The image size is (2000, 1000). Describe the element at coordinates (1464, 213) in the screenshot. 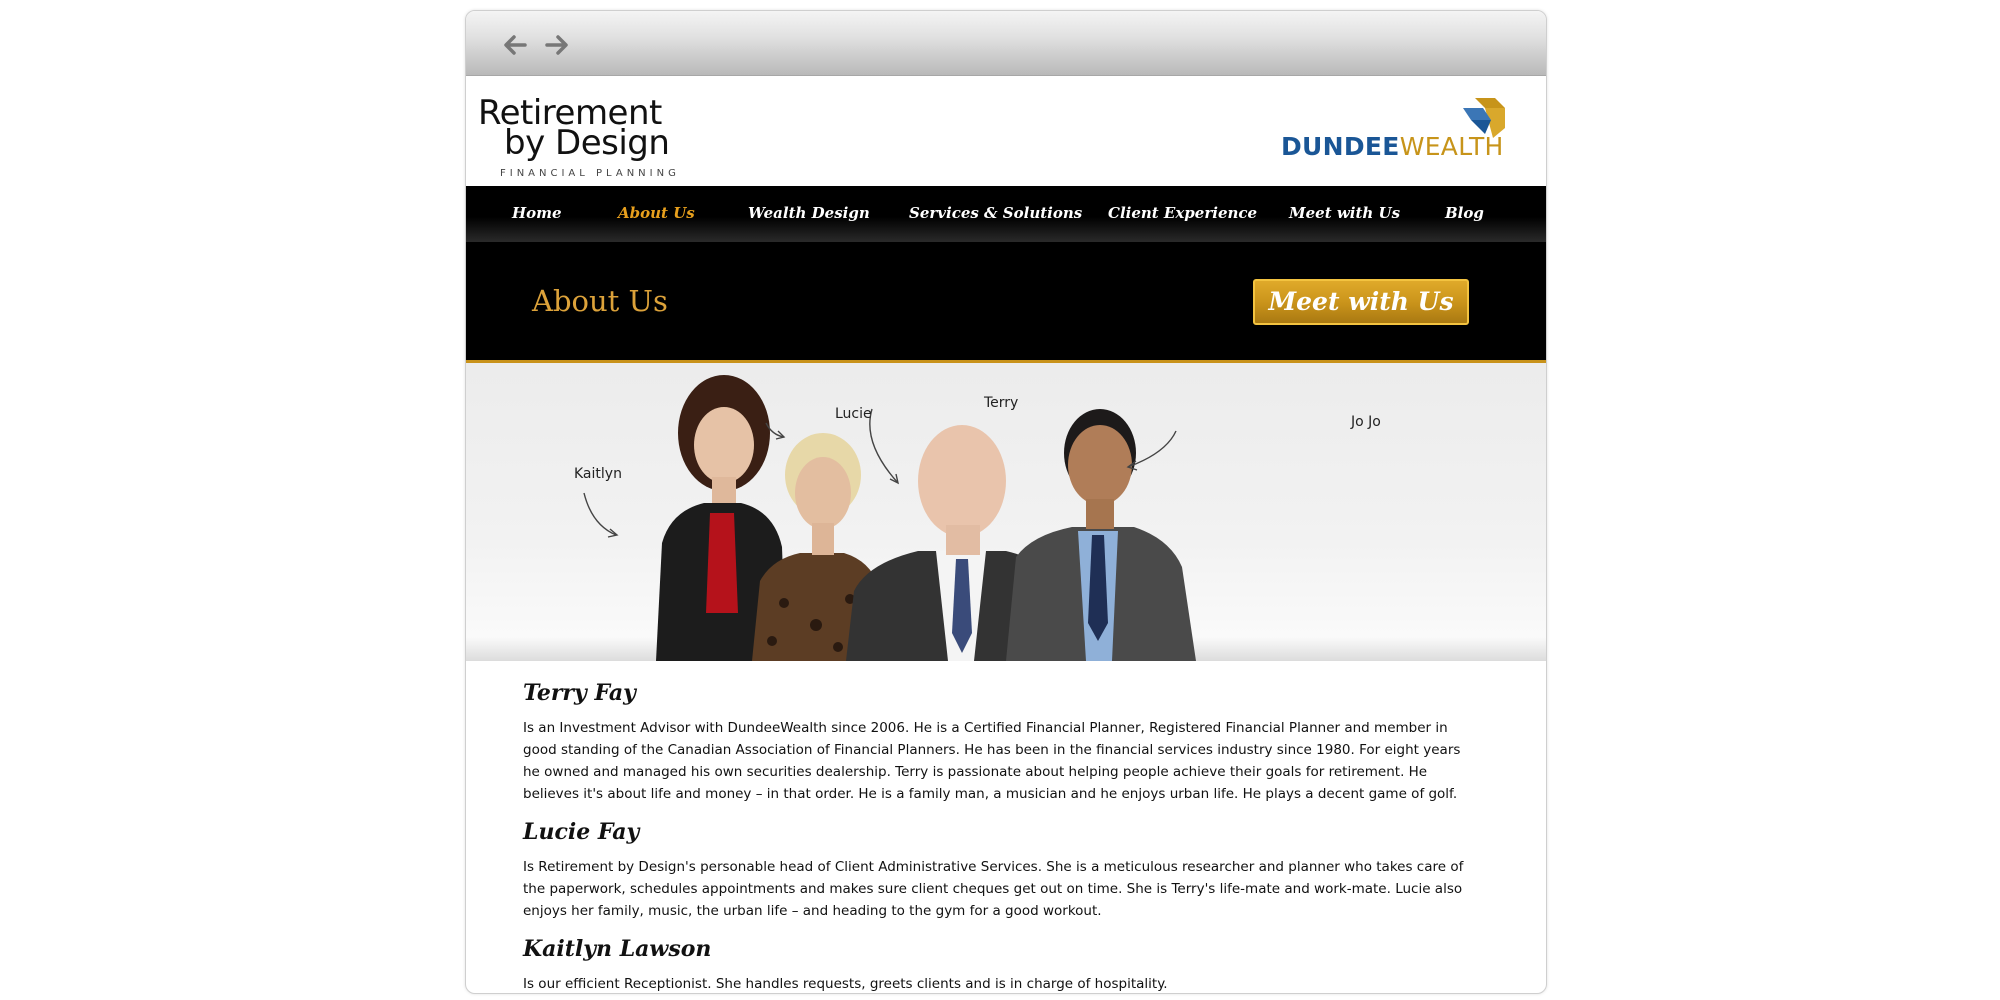

I see `nav-blog: Blog` at that location.